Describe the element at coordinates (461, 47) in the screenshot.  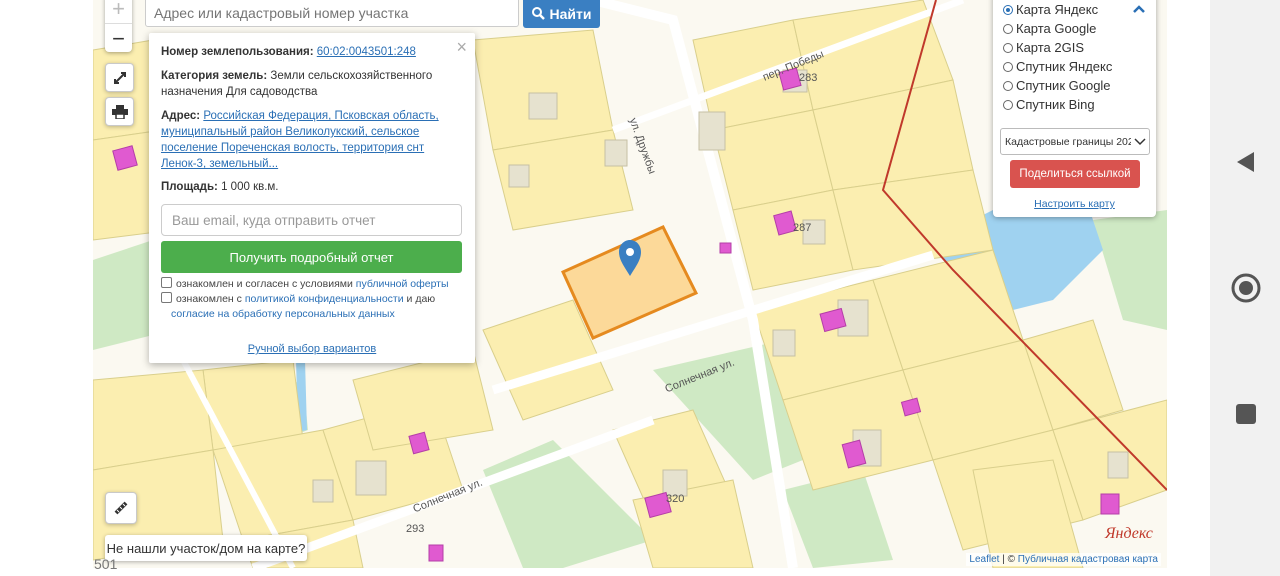
I see `close-icon: ×` at that location.